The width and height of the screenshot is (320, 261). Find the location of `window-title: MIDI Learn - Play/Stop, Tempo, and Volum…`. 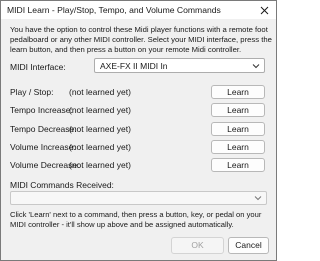

window-title: MIDI Learn - Play/Stop, Tempo, and Volum… is located at coordinates (114, 10).